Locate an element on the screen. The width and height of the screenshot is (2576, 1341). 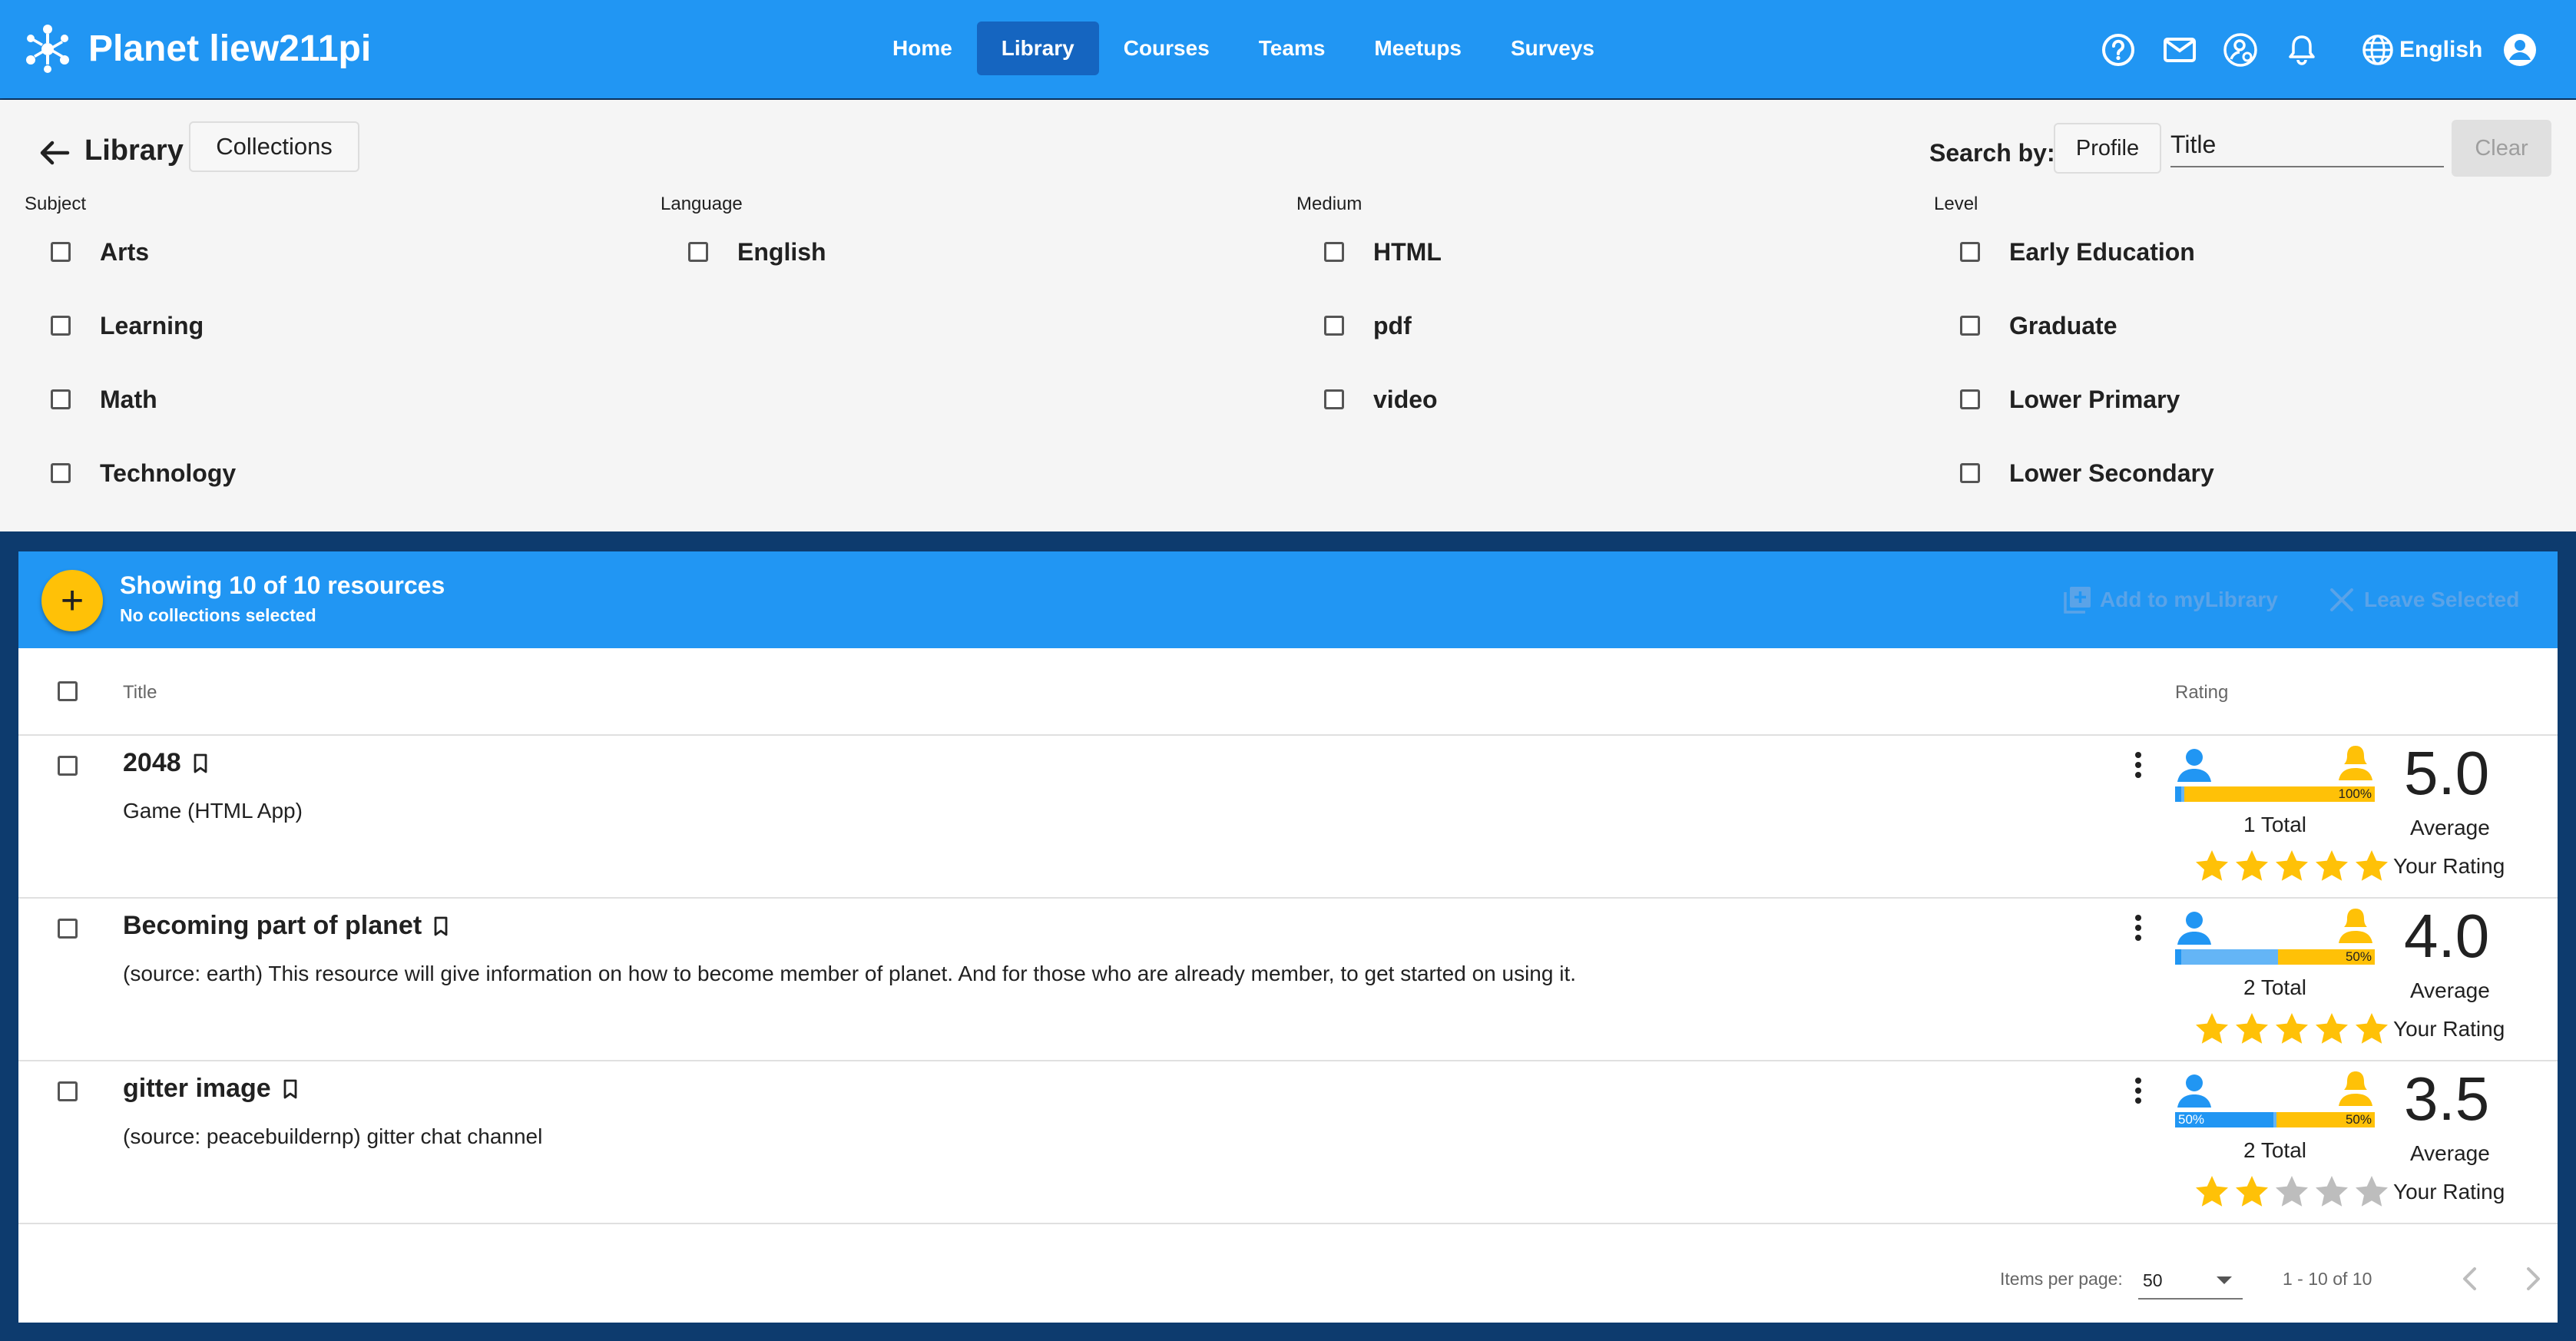
rating-average: 5.0 is located at coordinates (2447, 773).